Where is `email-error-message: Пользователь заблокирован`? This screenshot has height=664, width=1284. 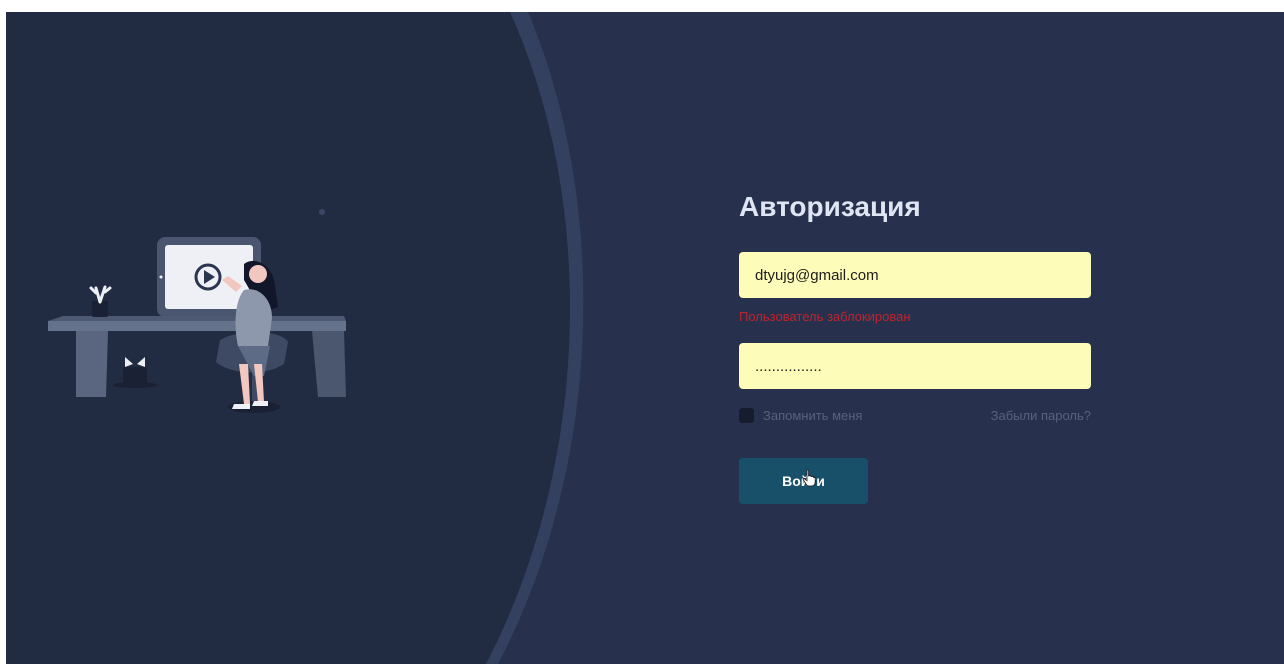 email-error-message: Пользователь заблокирован is located at coordinates (825, 316).